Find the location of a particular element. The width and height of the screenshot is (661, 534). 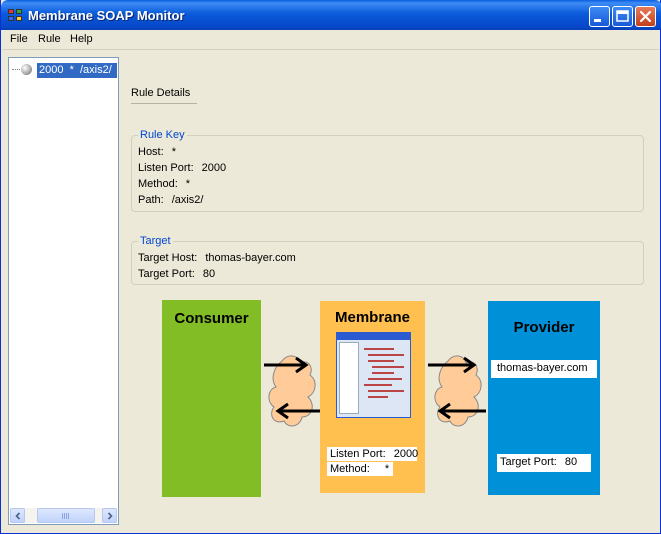

provider-port-box: Target Port: 80 is located at coordinates (544, 463).